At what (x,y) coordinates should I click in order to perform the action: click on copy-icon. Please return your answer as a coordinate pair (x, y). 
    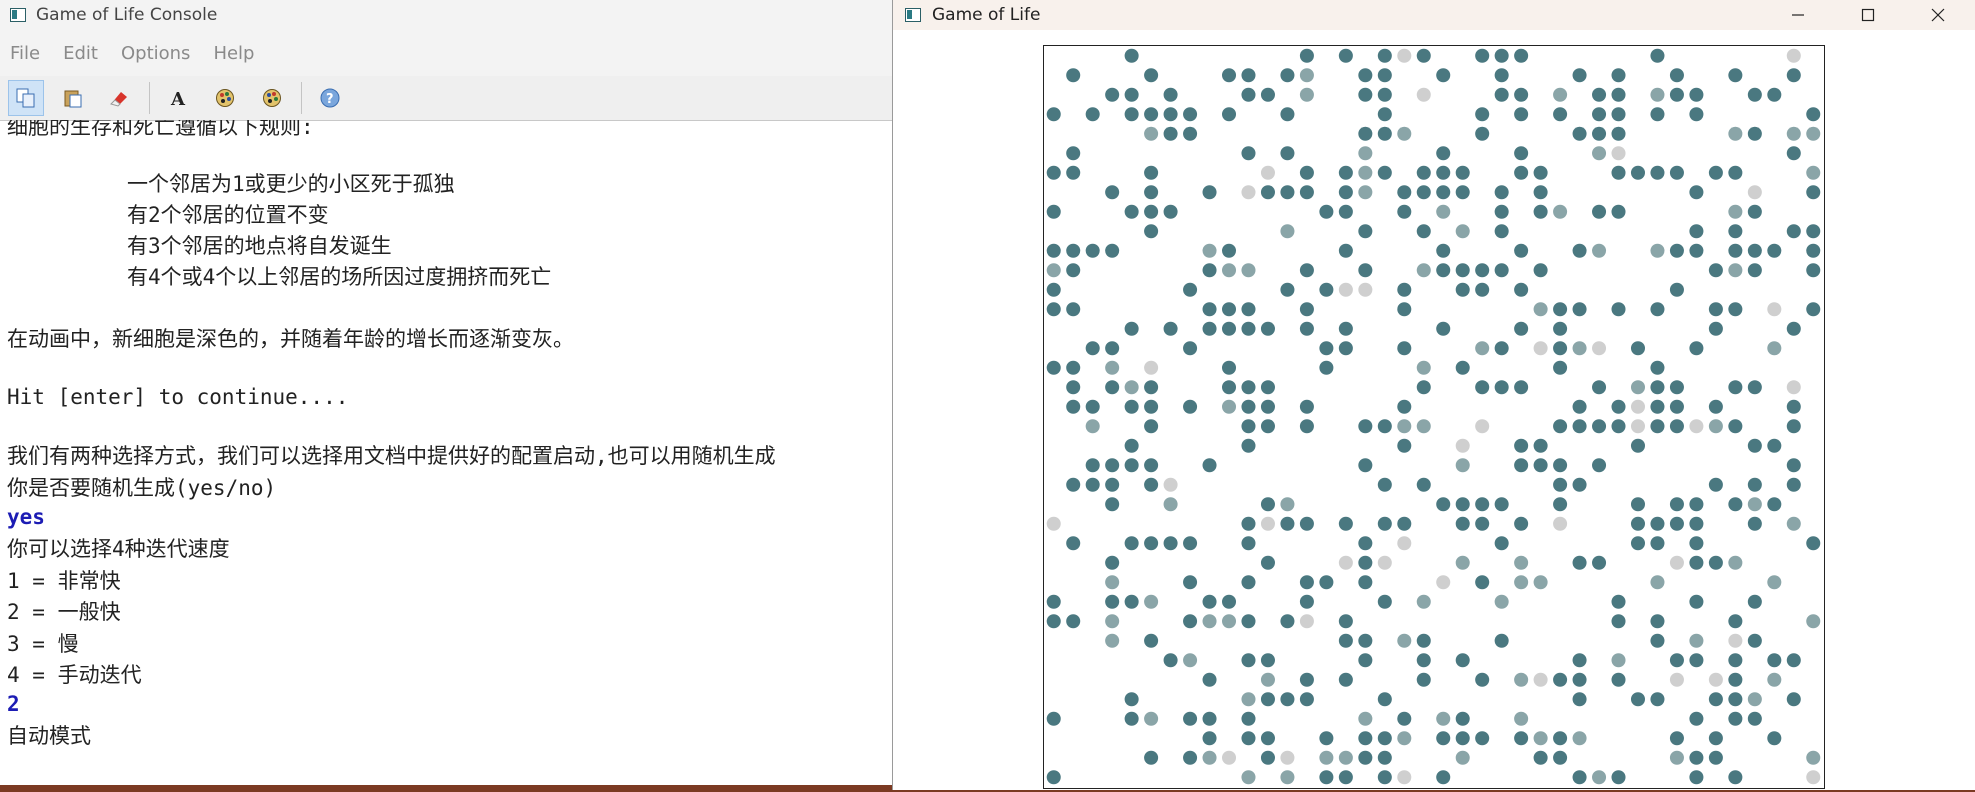
    Looking at the image, I should click on (26, 98).